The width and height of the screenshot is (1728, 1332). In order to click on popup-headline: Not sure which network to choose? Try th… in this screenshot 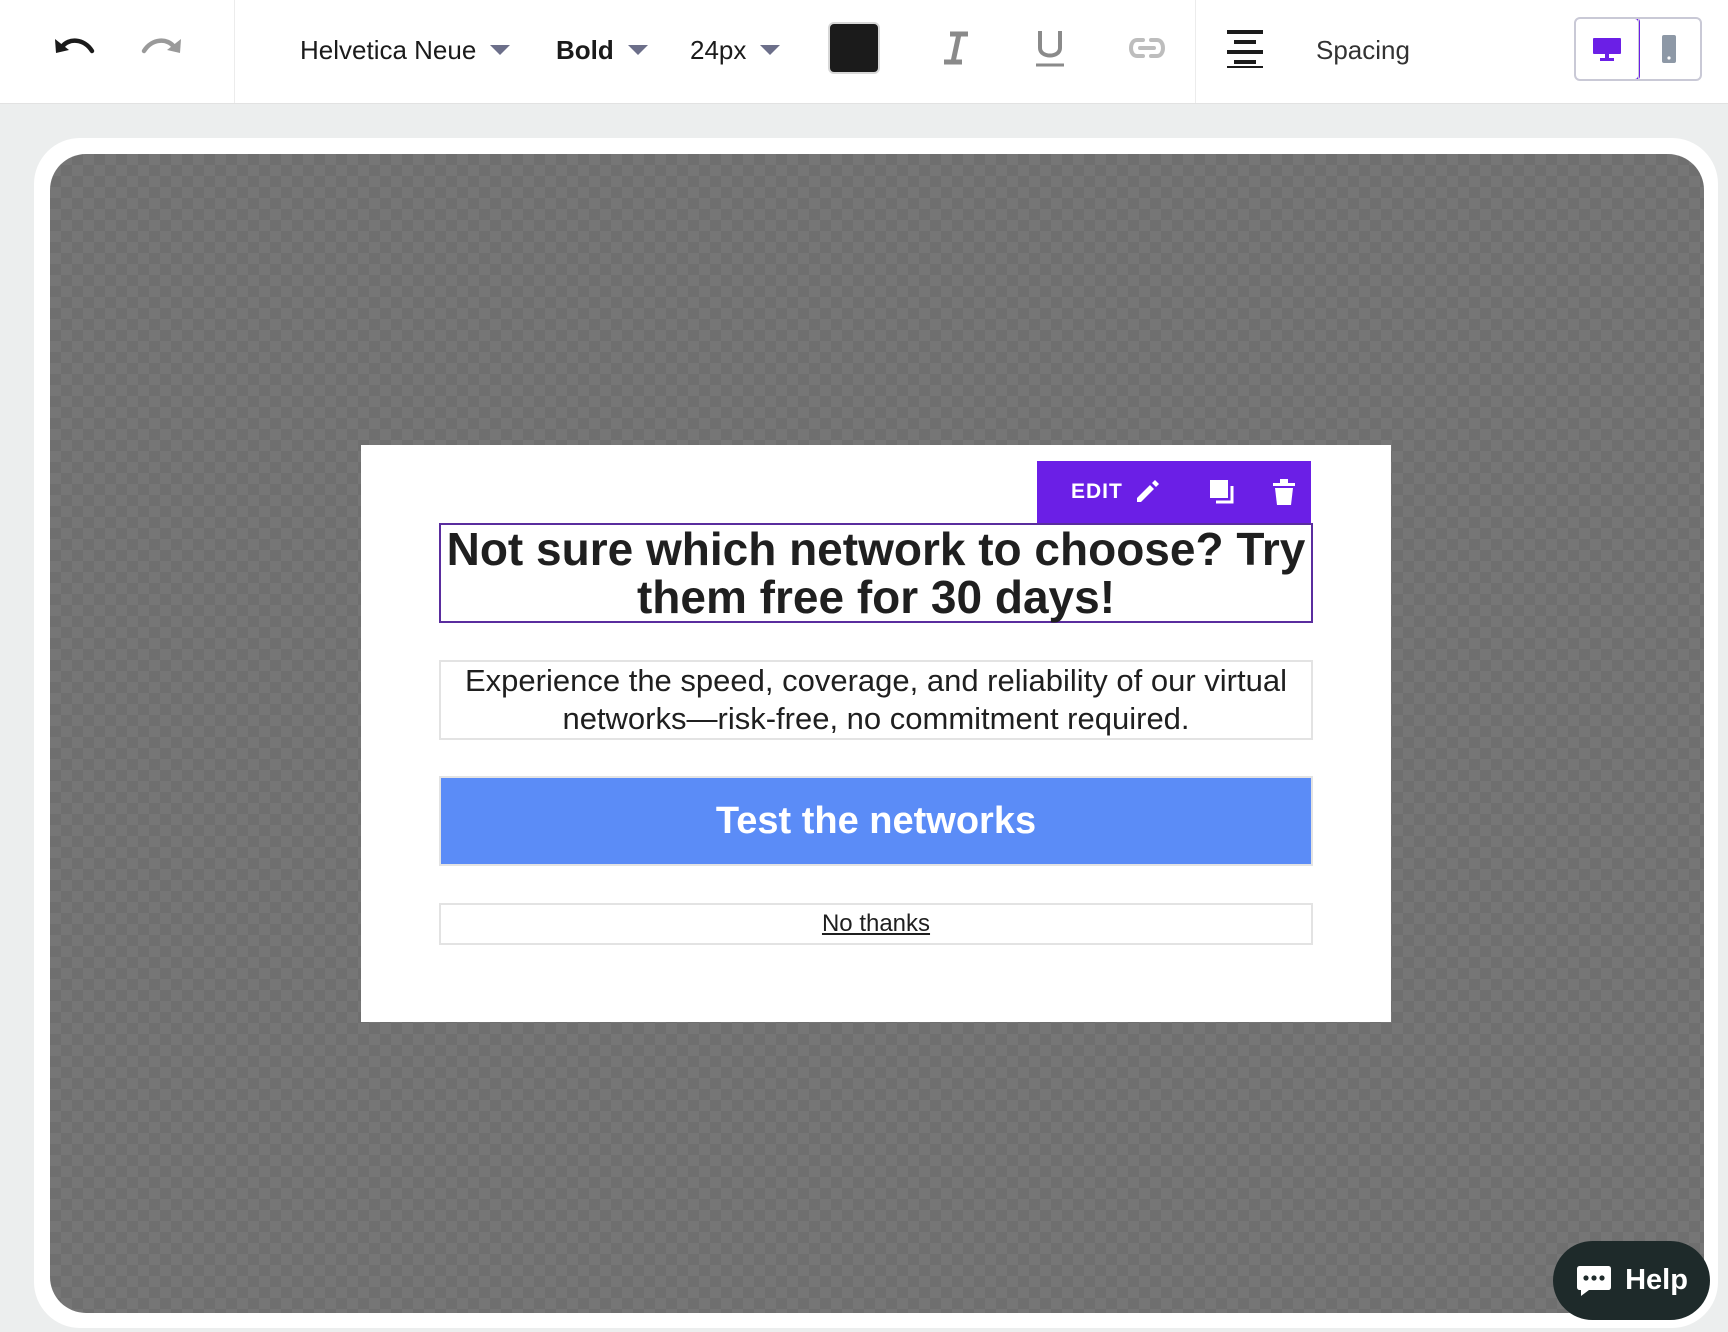, I will do `click(876, 573)`.